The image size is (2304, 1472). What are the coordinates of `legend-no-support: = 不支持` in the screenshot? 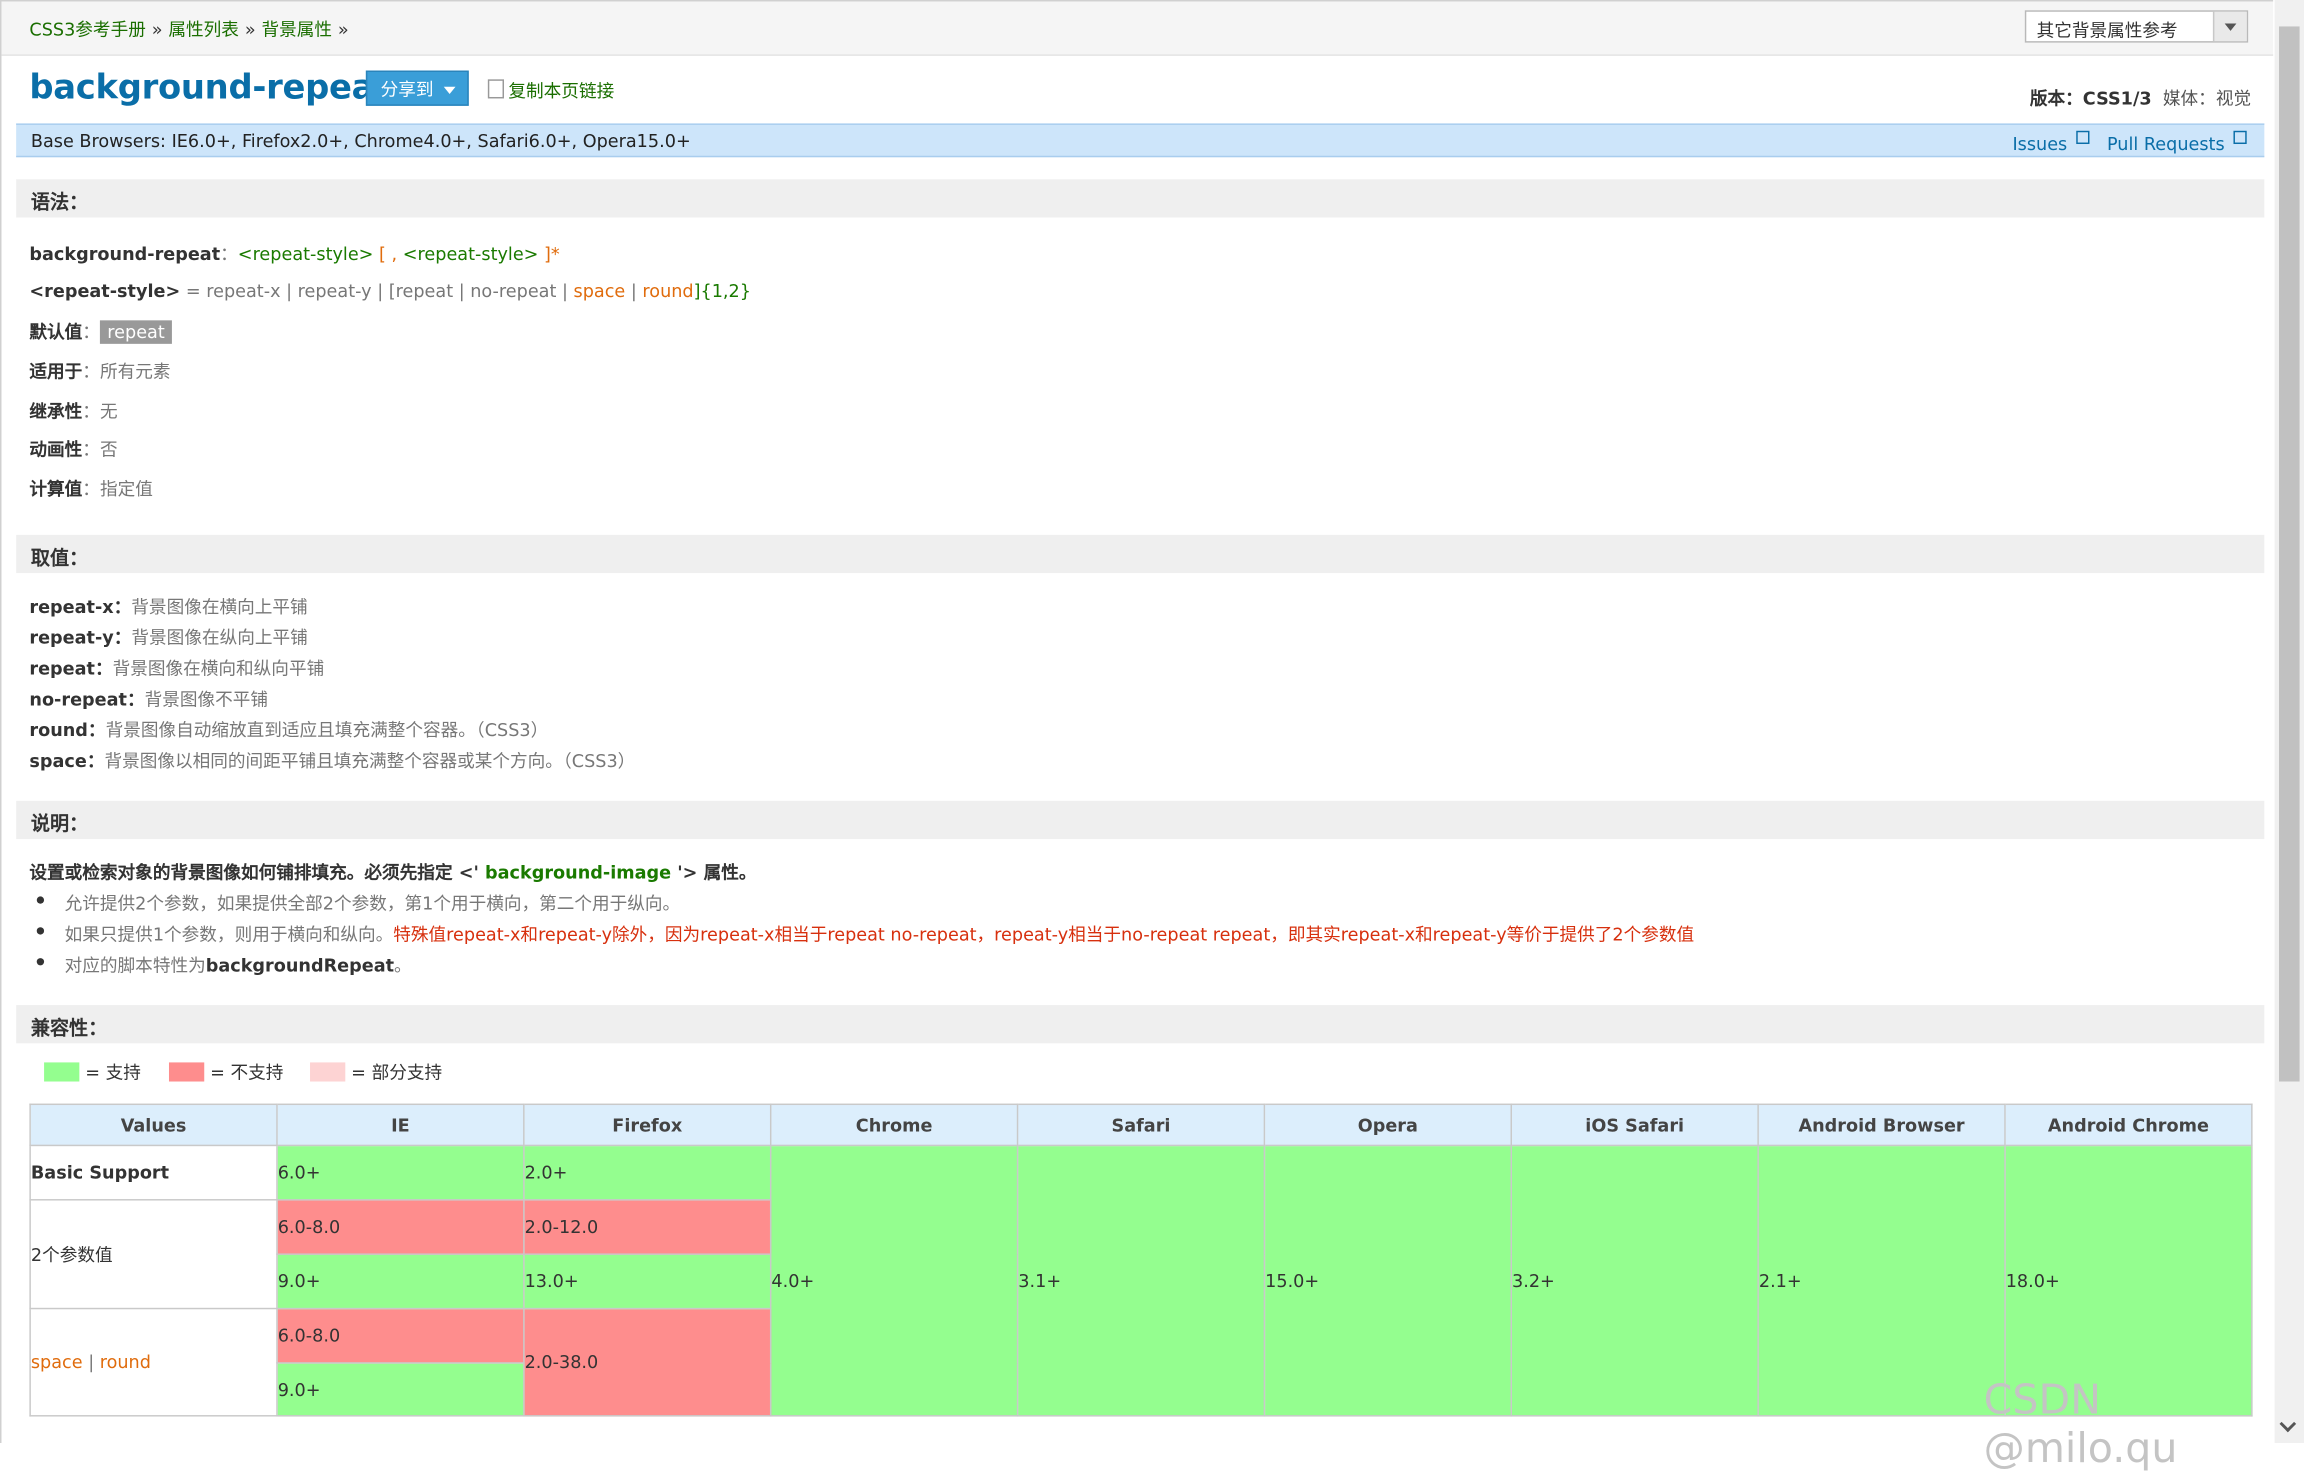 It's located at (226, 1071).